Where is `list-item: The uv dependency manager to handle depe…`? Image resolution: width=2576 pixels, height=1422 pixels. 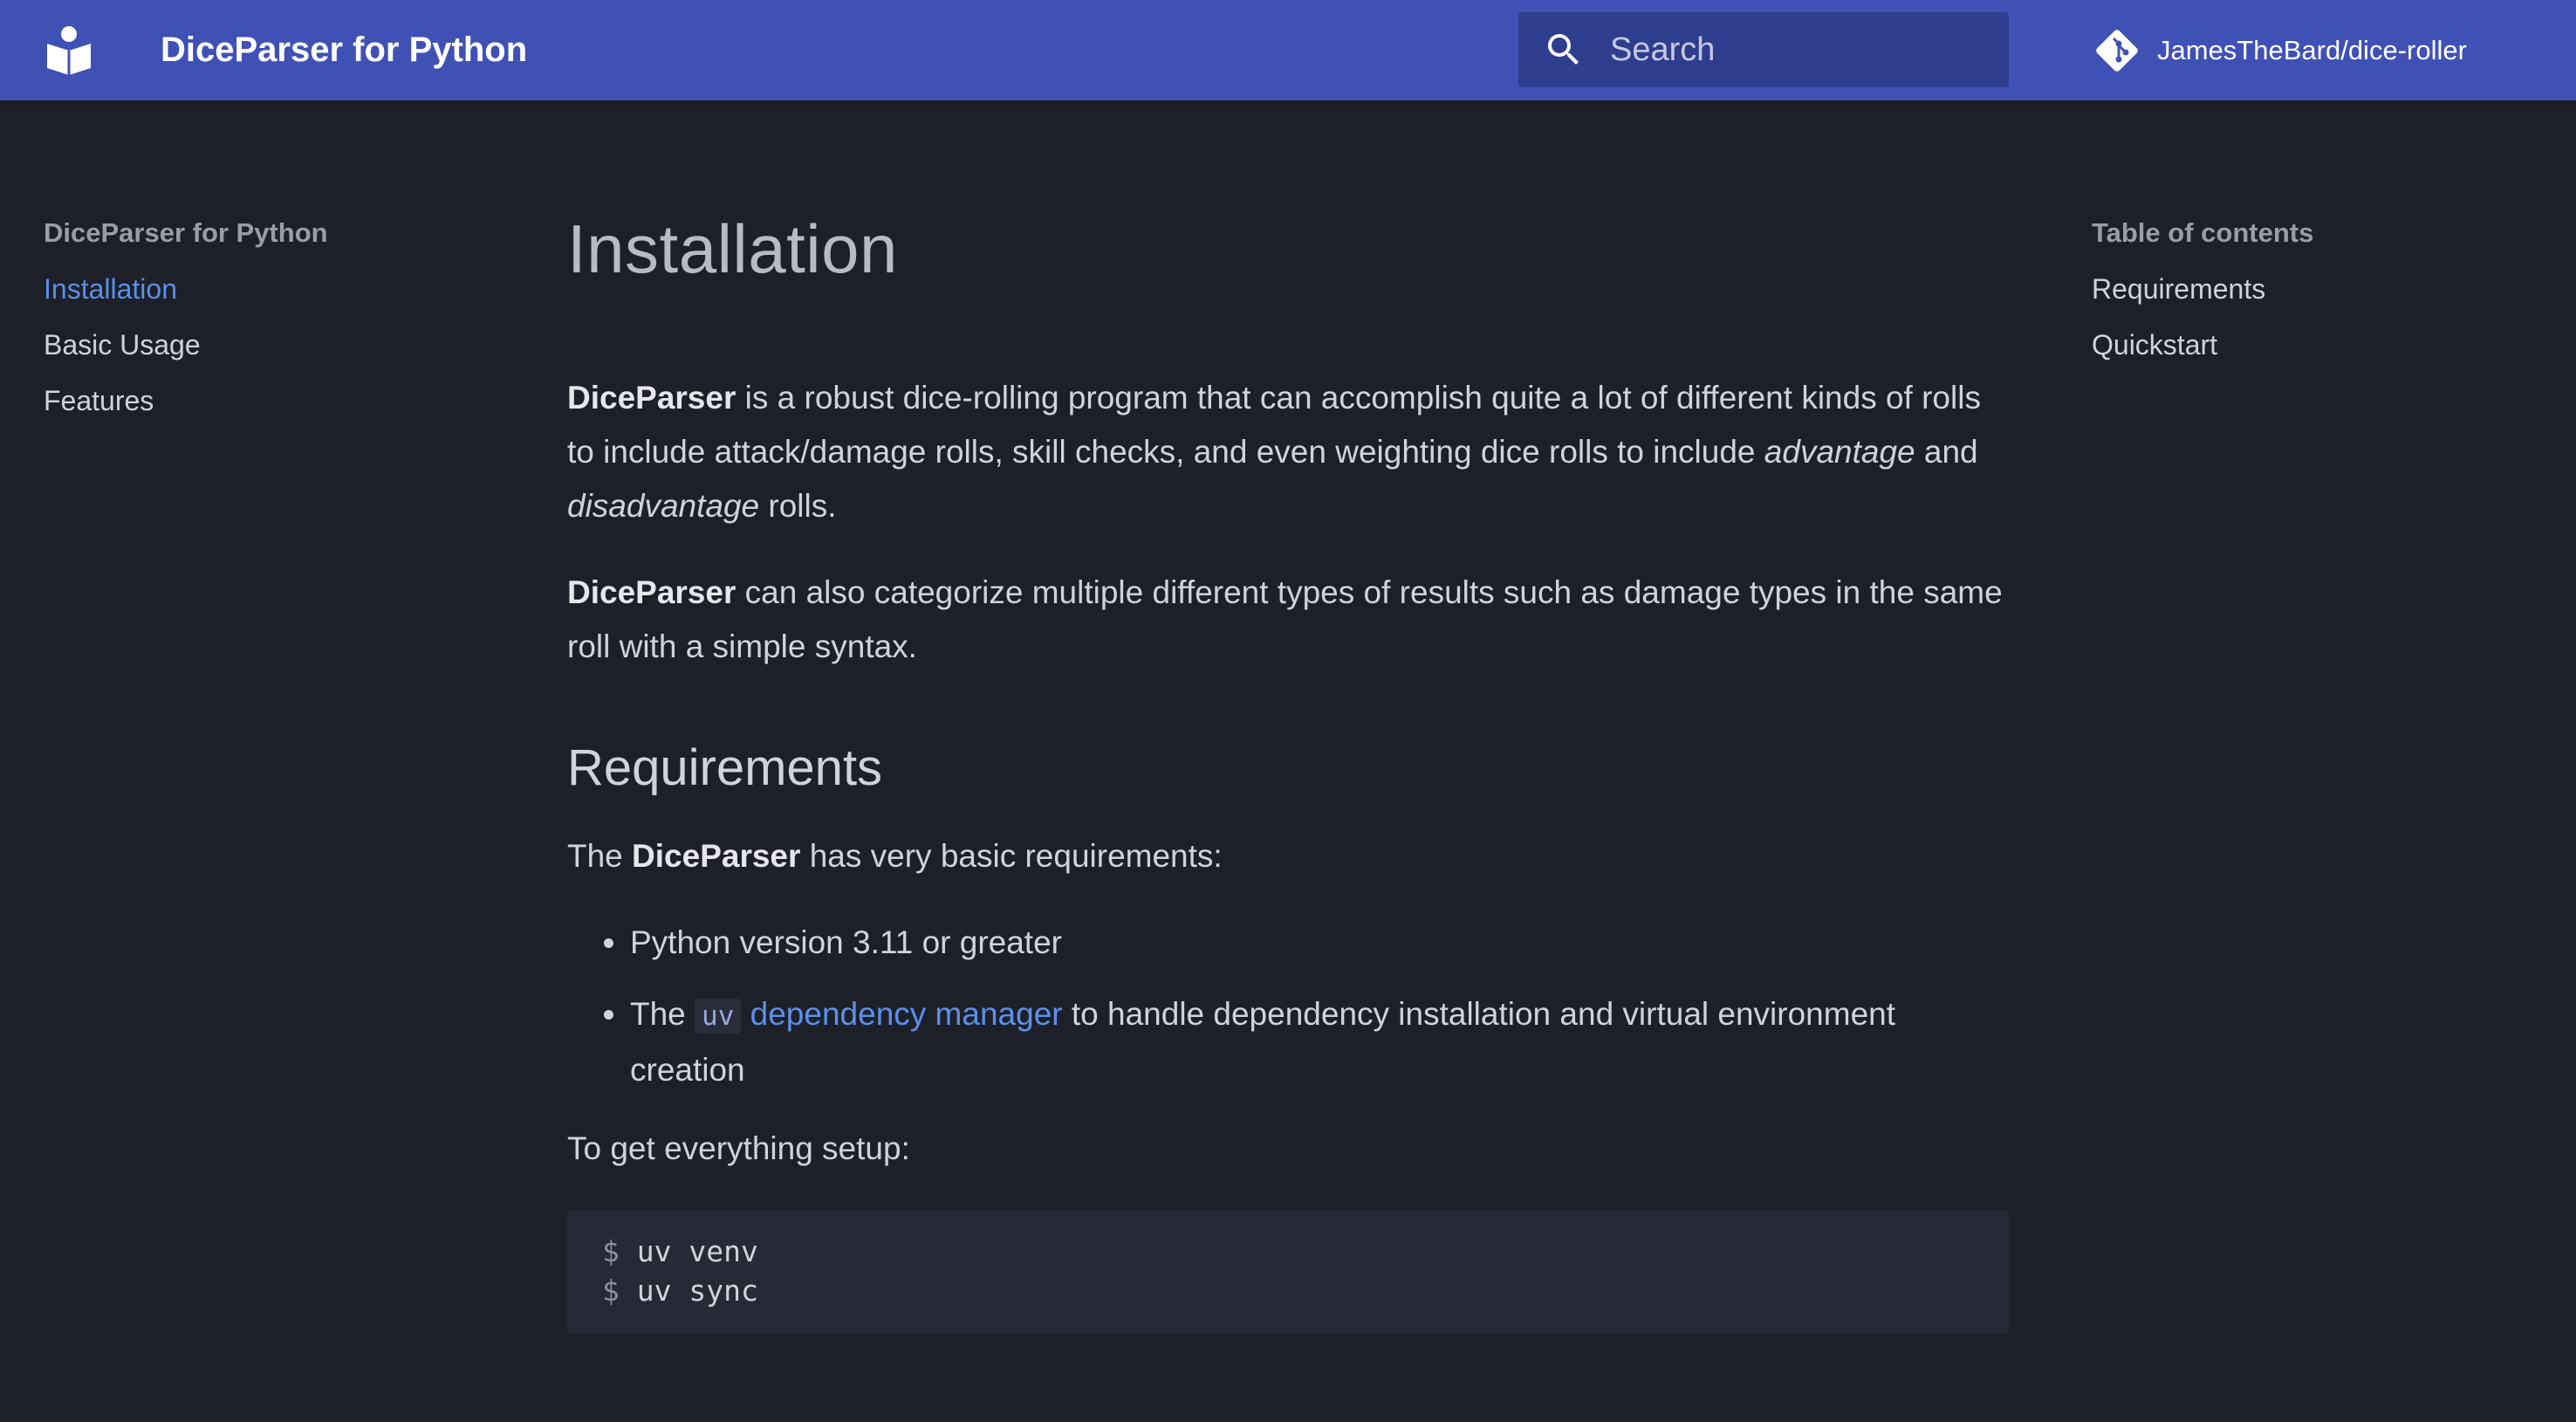 list-item: The uv dependency manager to handle depe… is located at coordinates (1288, 1042).